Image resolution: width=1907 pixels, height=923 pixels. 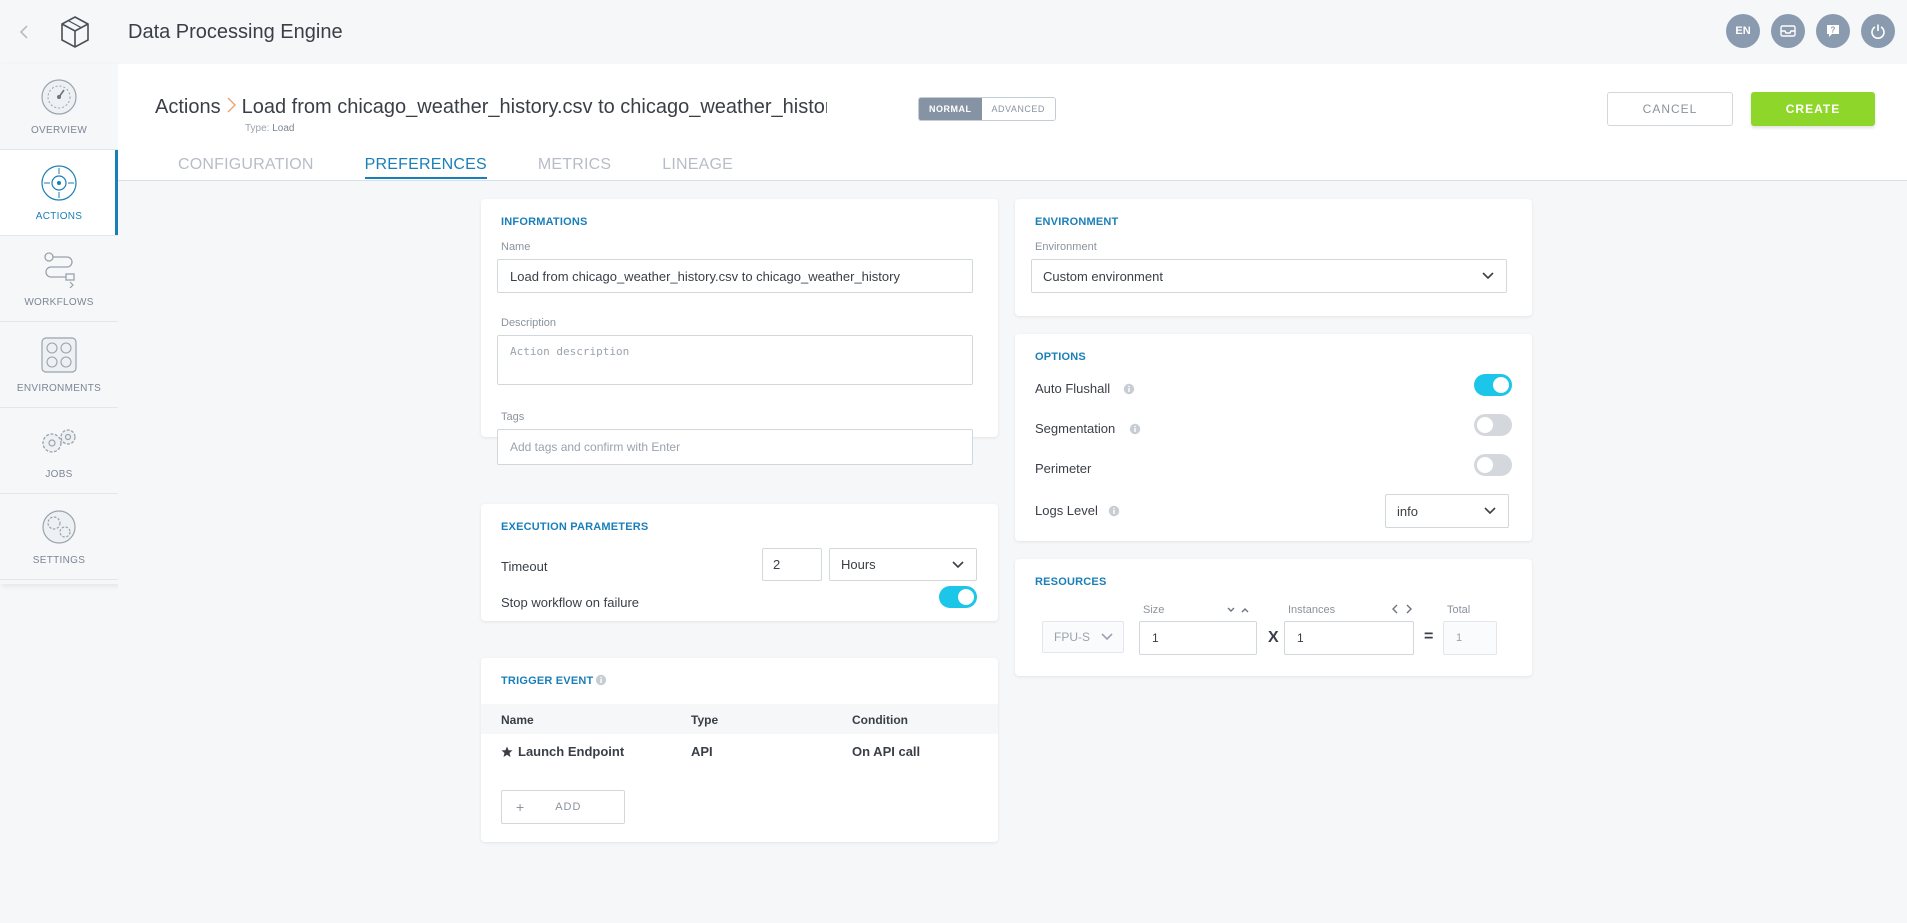 I want to click on top-bar: Data Processing Engine EN ?, so click(x=953, y=32).